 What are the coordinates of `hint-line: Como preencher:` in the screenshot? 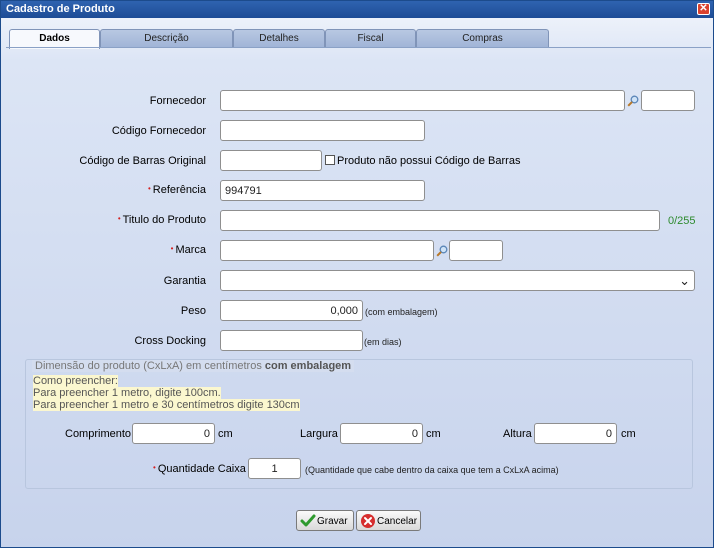 It's located at (75, 381).